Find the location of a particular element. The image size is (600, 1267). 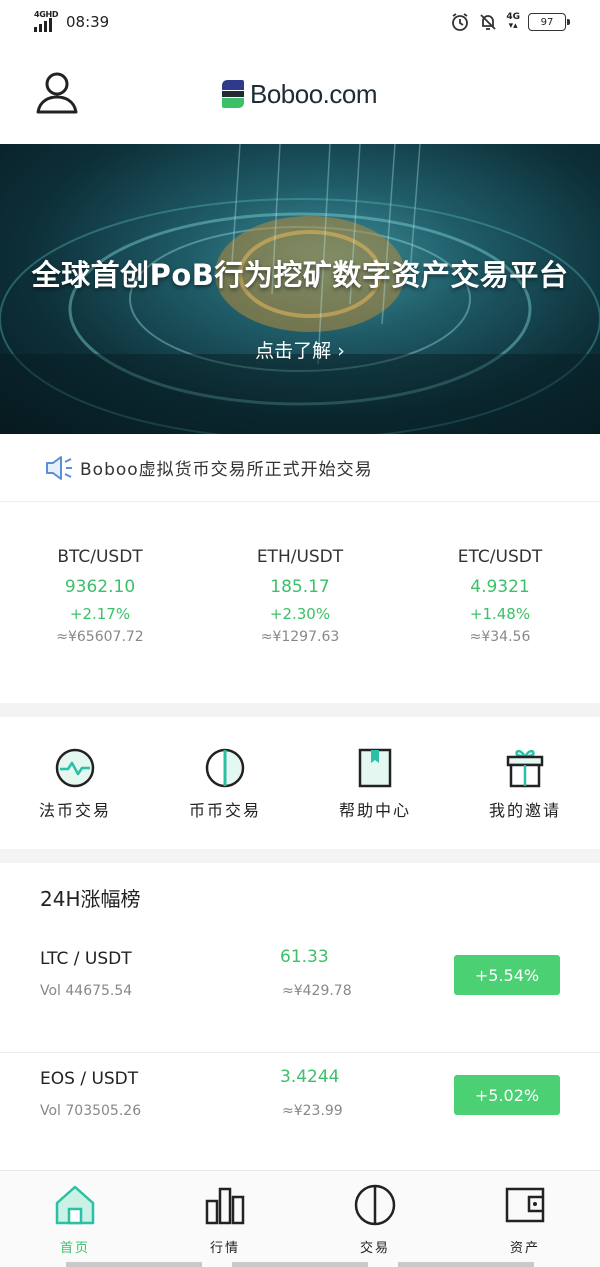

quick-label: 我的邀请 is located at coordinates (524, 810).